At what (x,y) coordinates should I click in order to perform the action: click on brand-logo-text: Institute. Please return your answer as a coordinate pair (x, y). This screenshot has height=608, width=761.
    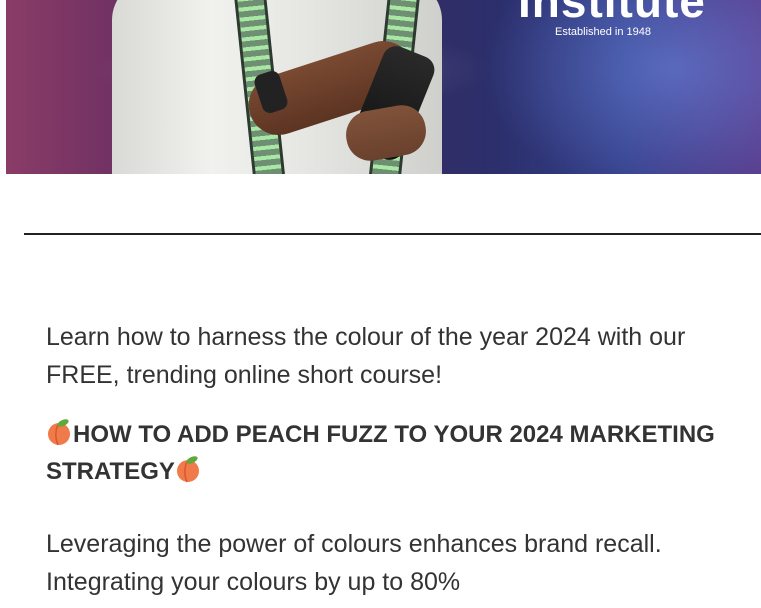
    Looking at the image, I should click on (612, 13).